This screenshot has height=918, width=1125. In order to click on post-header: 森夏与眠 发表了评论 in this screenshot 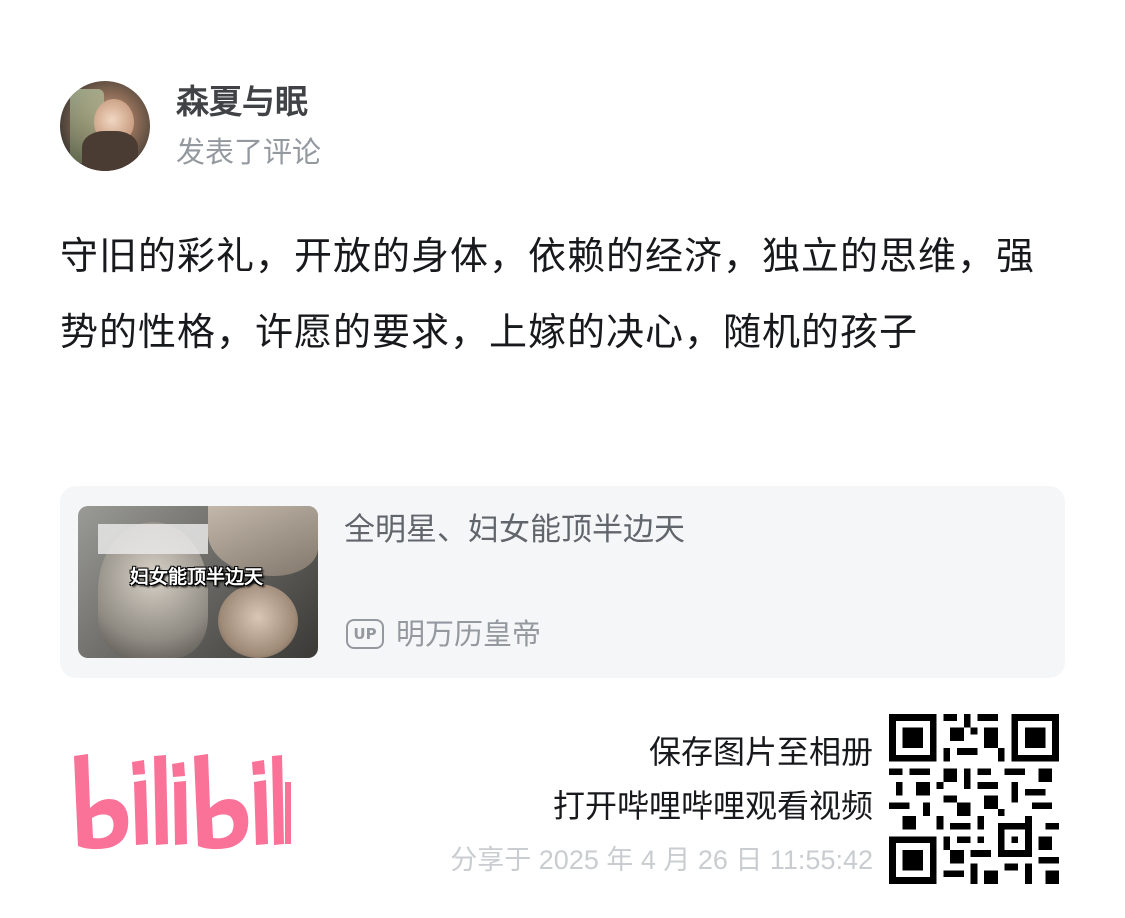, I will do `click(190, 126)`.